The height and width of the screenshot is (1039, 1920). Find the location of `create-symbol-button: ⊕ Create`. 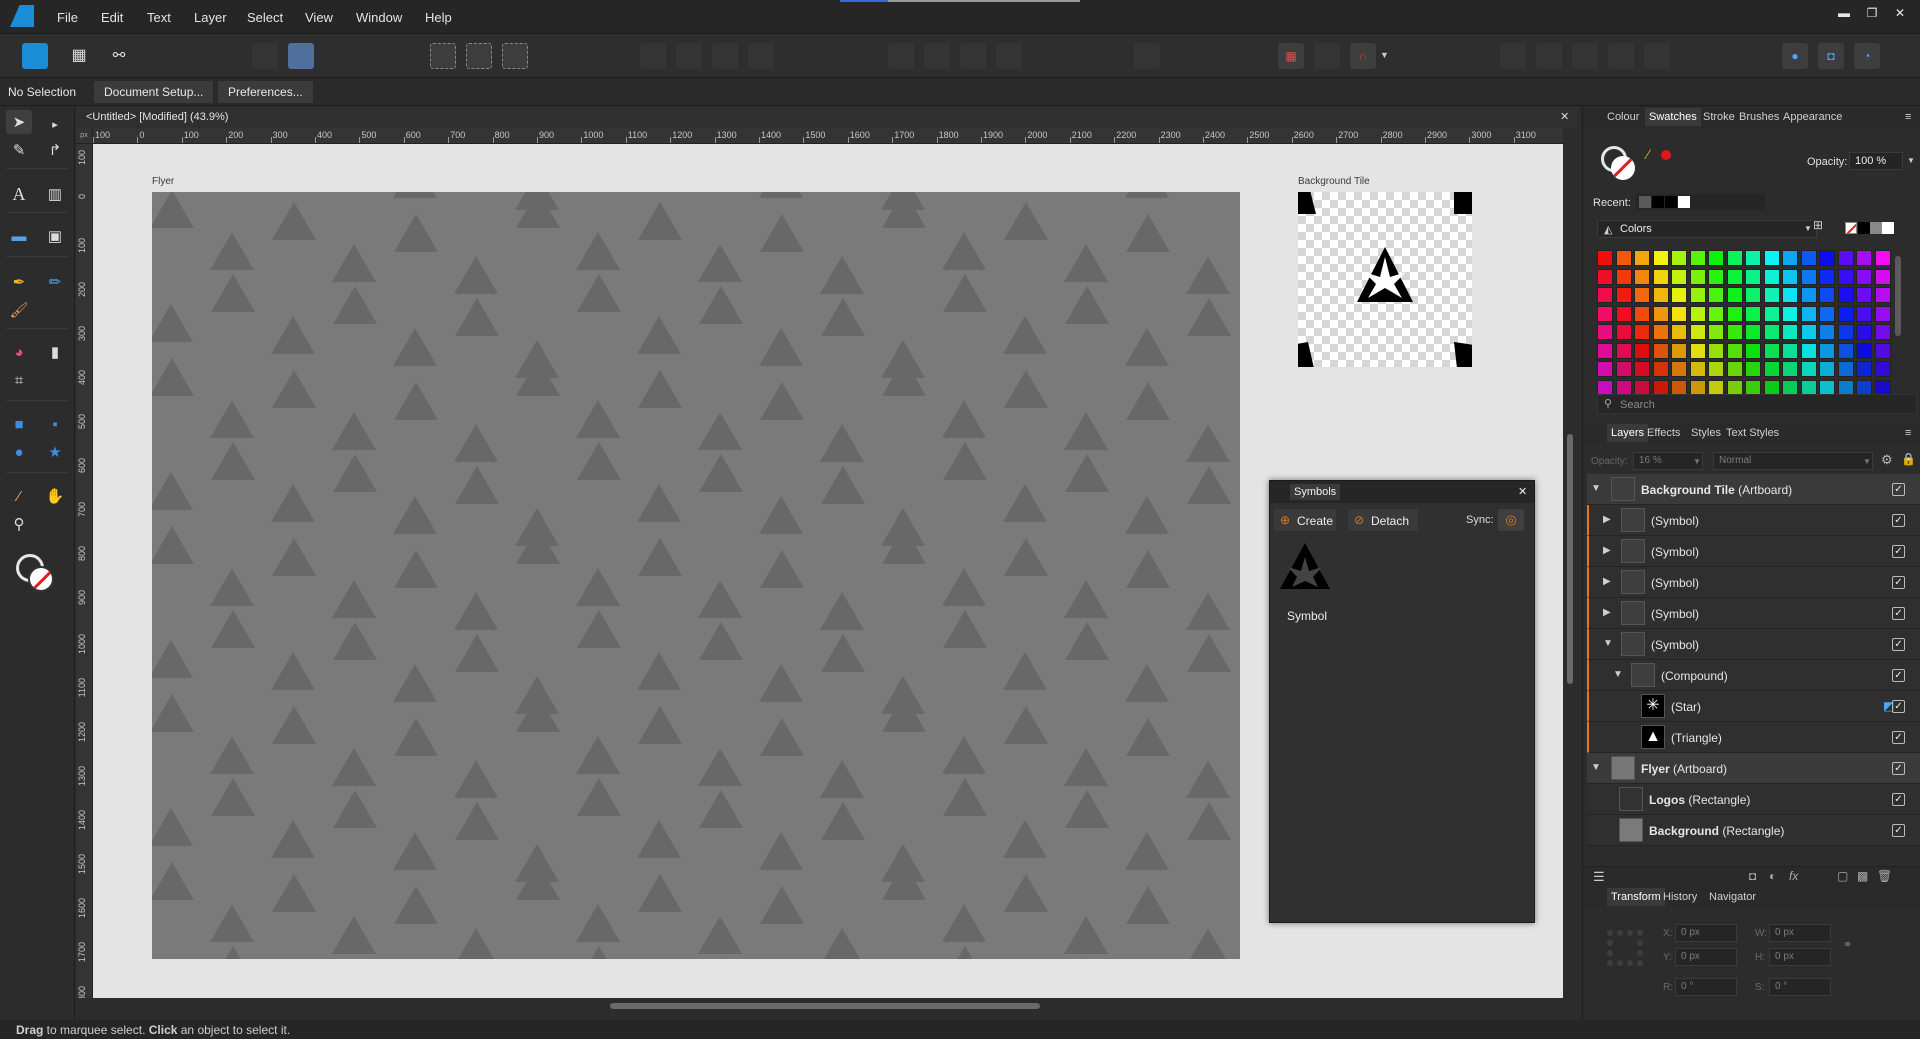

create-symbol-button: ⊕ Create is located at coordinates (1305, 520).